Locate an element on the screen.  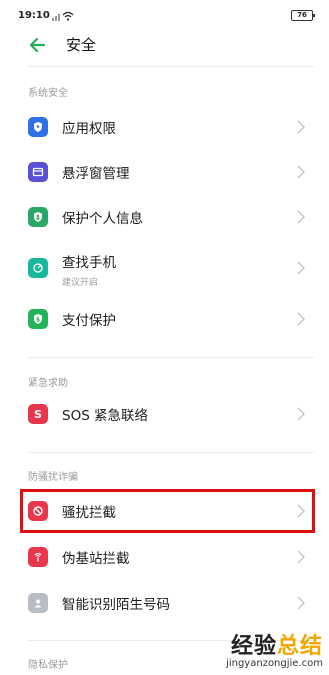
watermark-title-a: 经验 is located at coordinates (253, 646).